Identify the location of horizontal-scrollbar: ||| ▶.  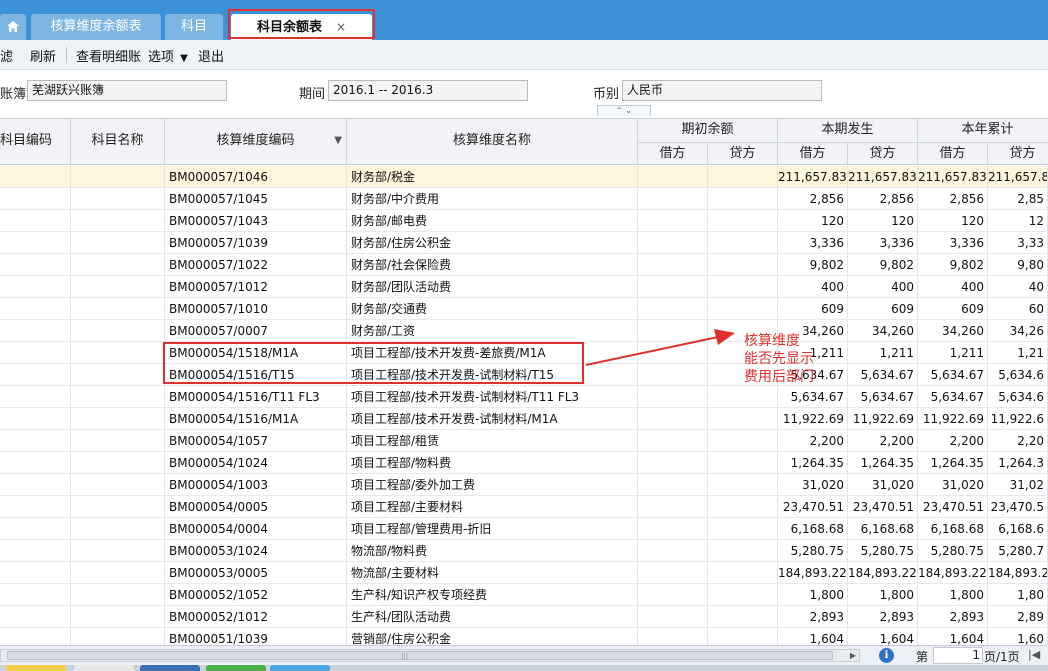
(430, 655).